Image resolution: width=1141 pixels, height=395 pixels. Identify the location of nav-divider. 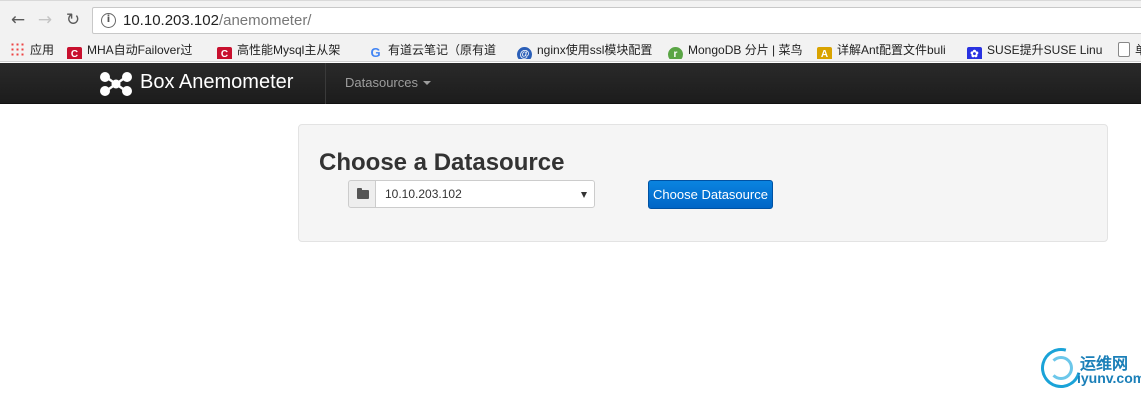
(325, 83).